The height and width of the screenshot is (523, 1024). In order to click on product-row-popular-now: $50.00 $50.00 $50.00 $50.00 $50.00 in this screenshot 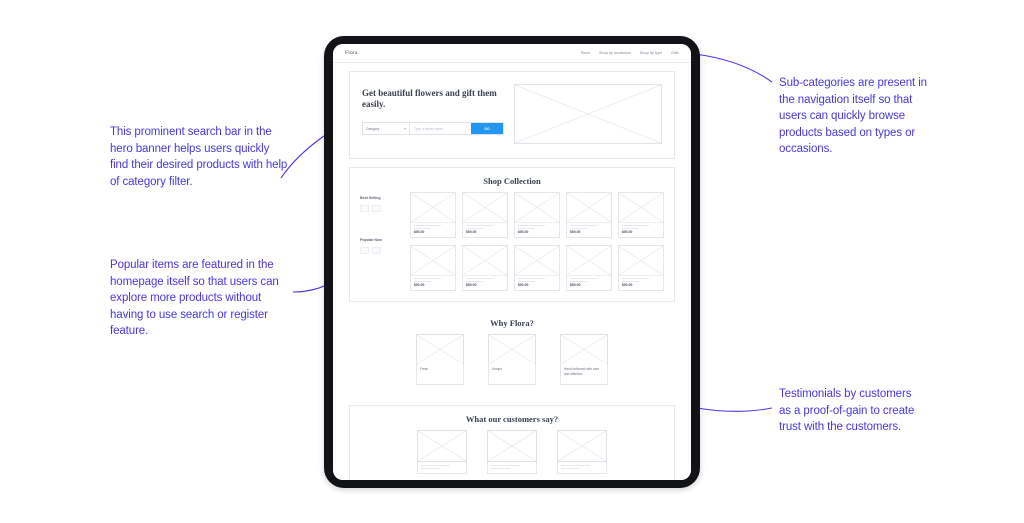, I will do `click(537, 268)`.